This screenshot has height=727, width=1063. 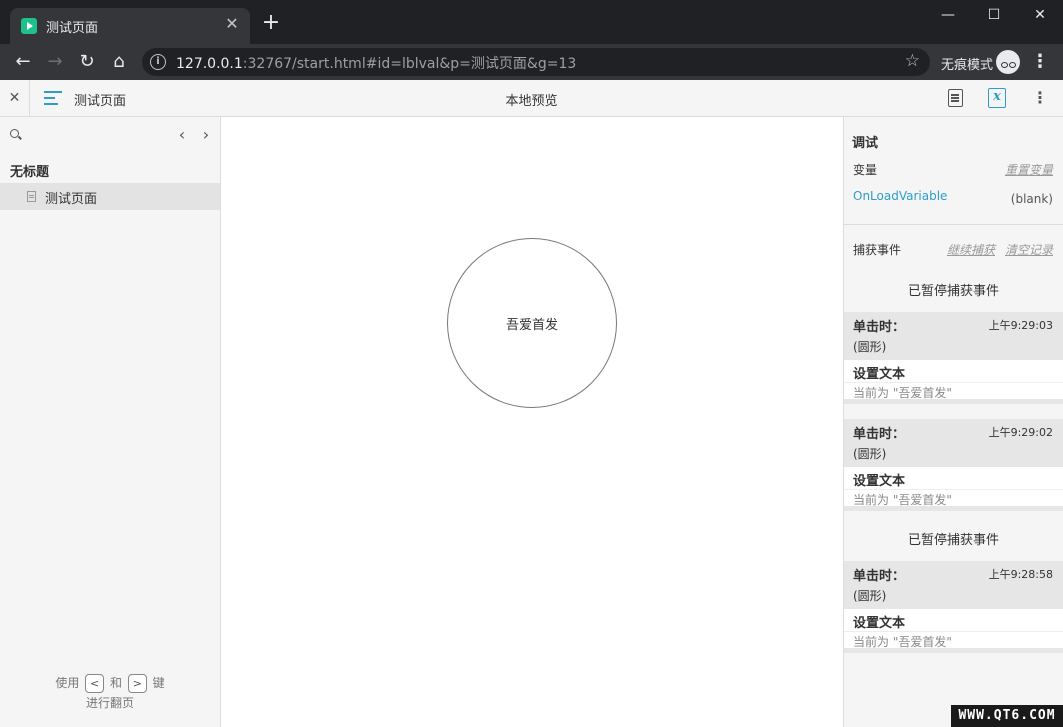 I want to click on preview-header: ✕ 测试页面 本地预览 x ⋮, so click(x=531, y=98).